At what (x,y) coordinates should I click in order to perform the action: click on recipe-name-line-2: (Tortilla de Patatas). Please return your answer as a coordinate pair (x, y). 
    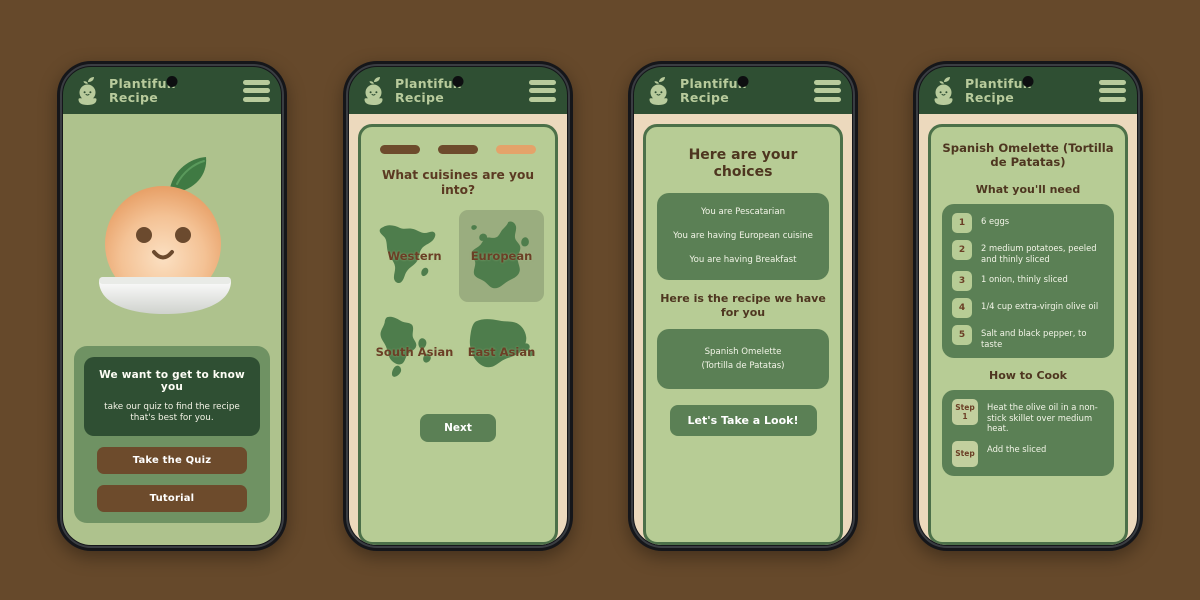
    Looking at the image, I should click on (743, 366).